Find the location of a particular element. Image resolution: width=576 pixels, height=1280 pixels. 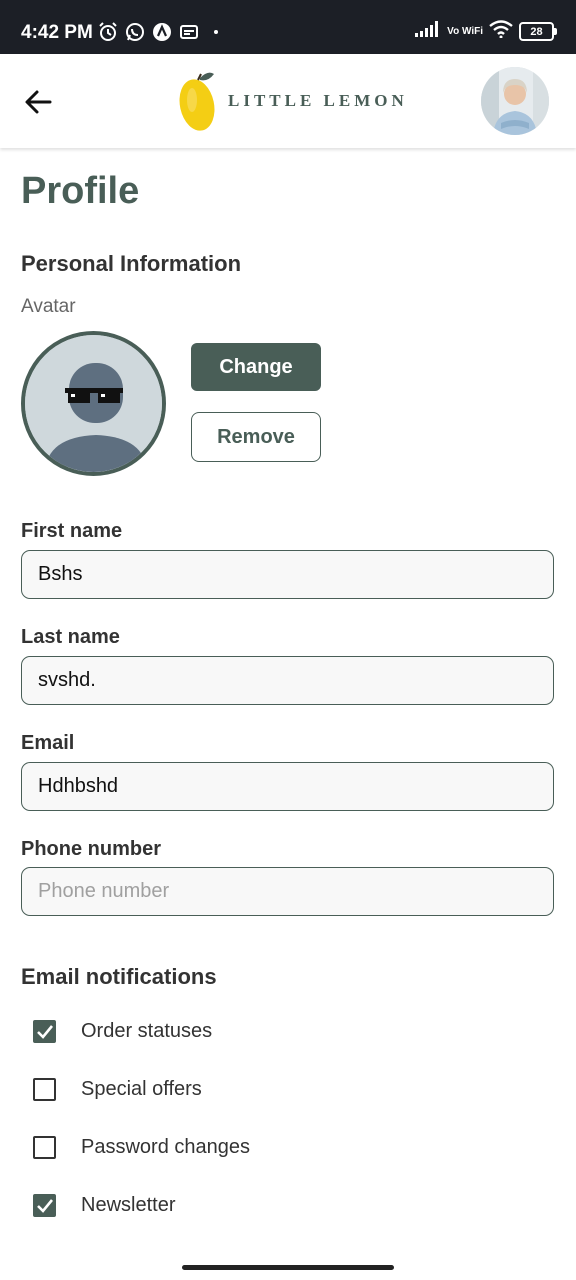

checkbox-label: Newsletter is located at coordinates (128, 1205).